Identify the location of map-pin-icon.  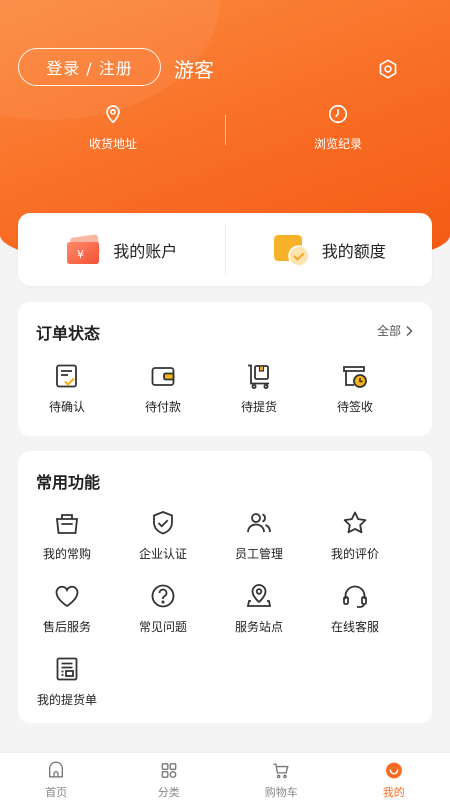
(259, 595).